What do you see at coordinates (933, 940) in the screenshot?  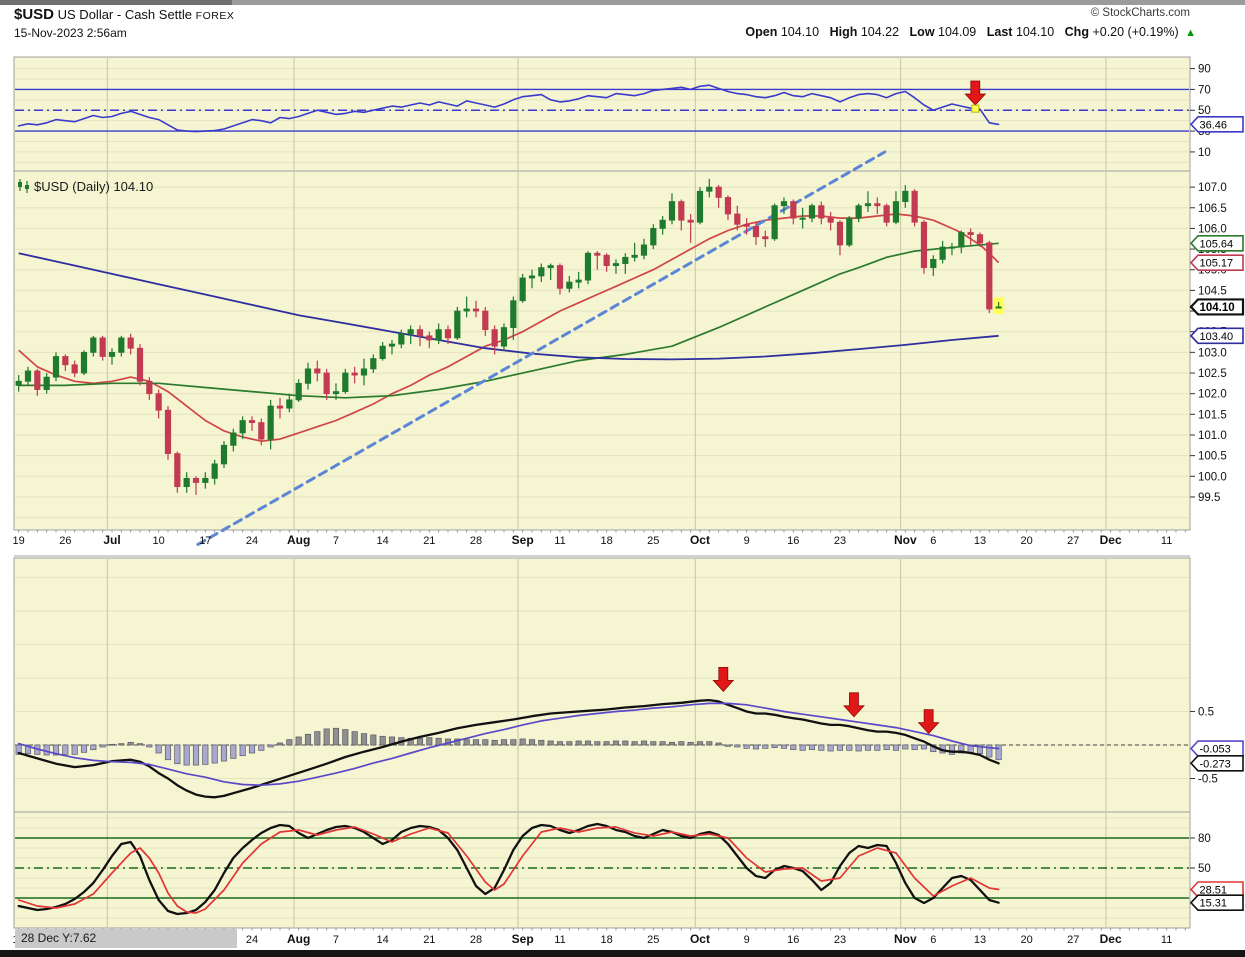 I see `x-axis-label-6: 6` at bounding box center [933, 940].